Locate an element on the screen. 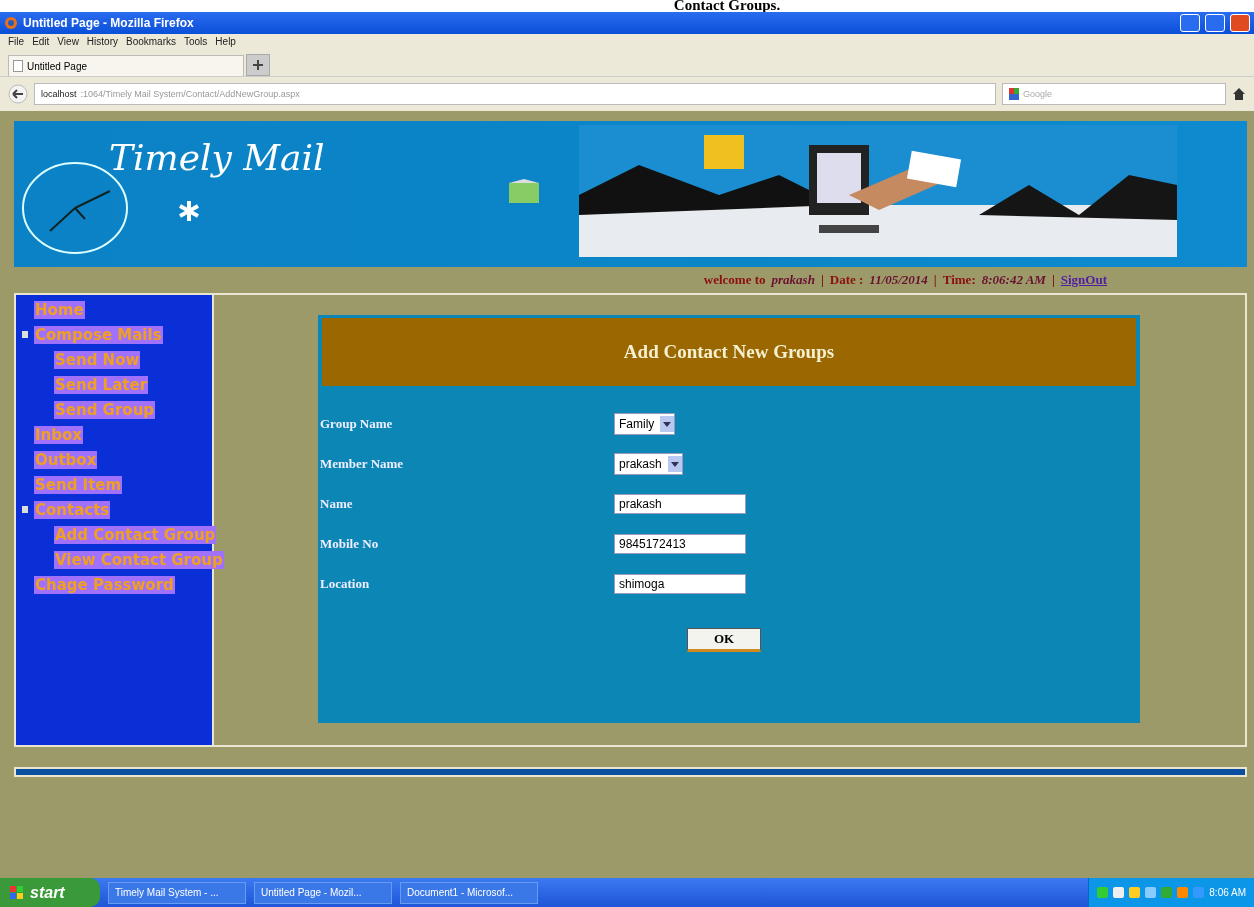 The height and width of the screenshot is (907, 1254). welcome-text: 8:06:42 AM is located at coordinates (1013, 280).